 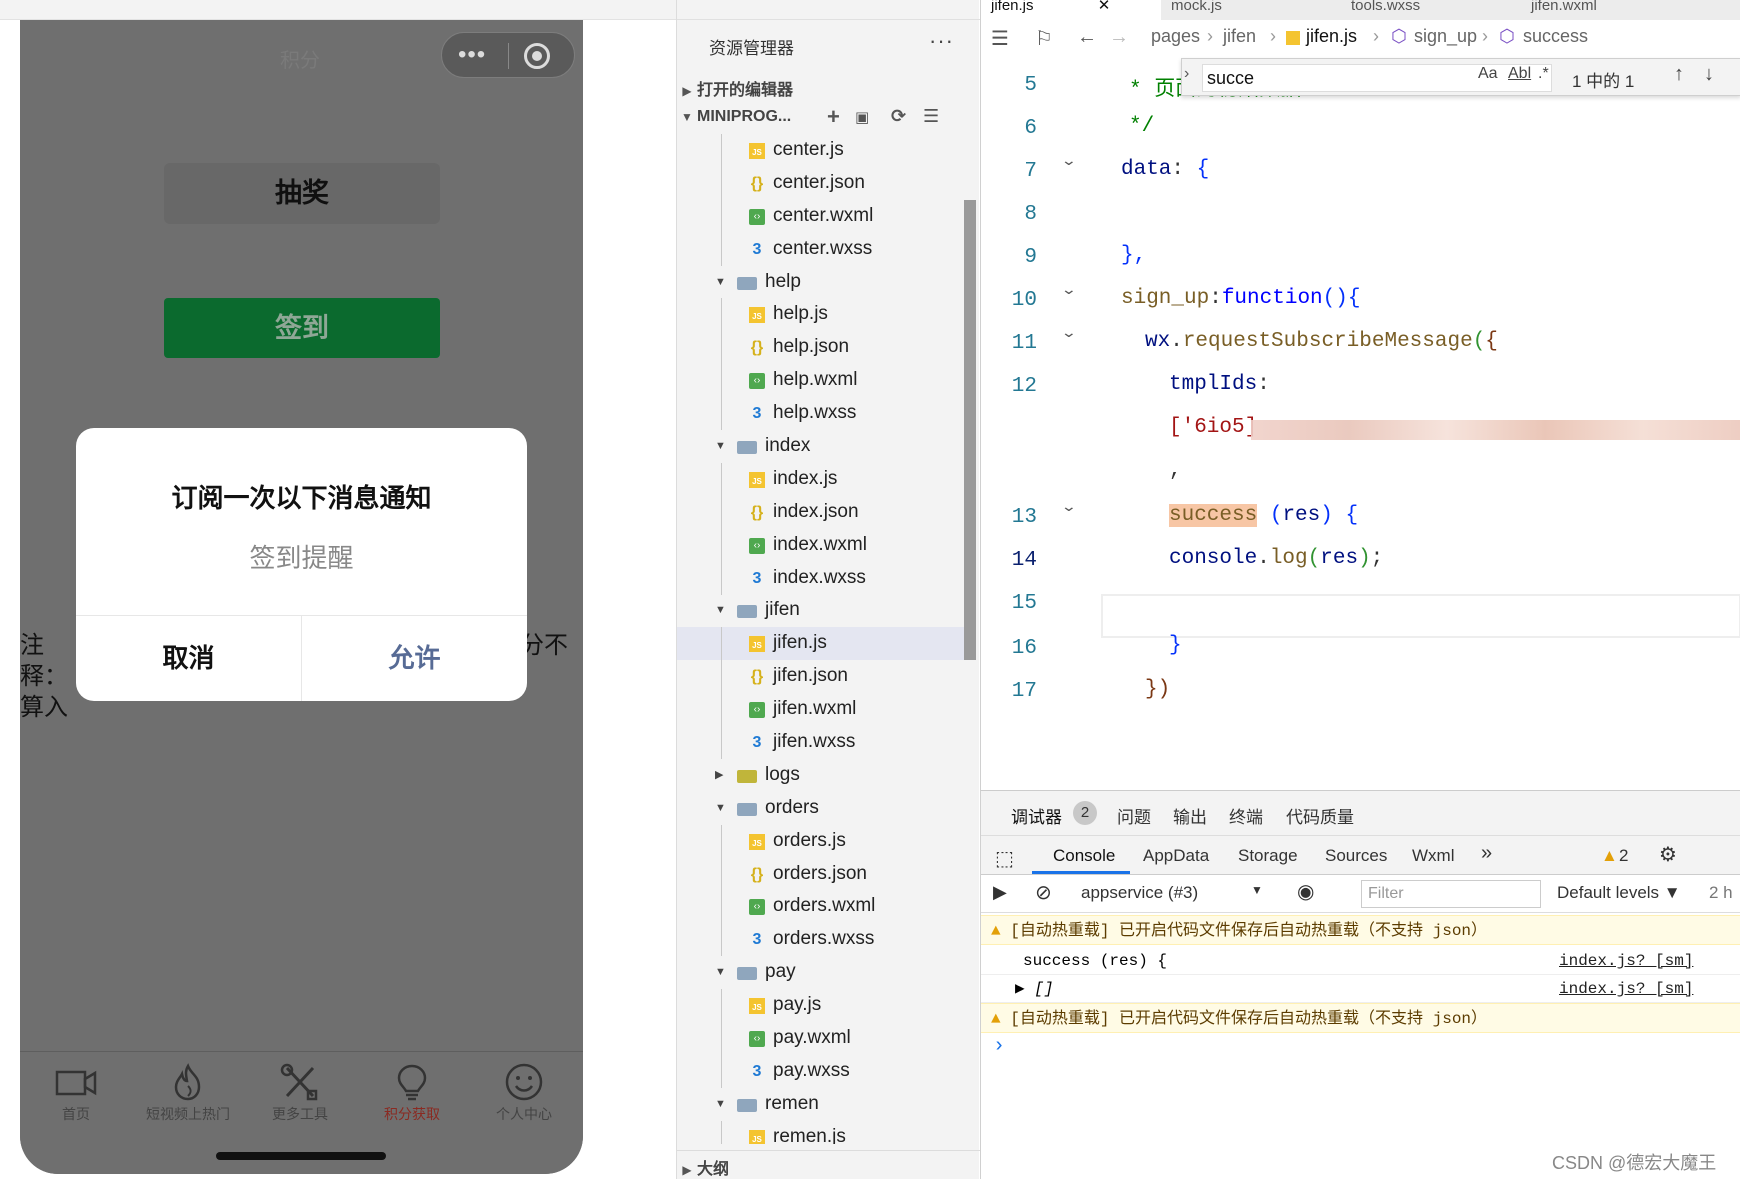 What do you see at coordinates (188, 658) in the screenshot?
I see `cancel-button: 取消` at bounding box center [188, 658].